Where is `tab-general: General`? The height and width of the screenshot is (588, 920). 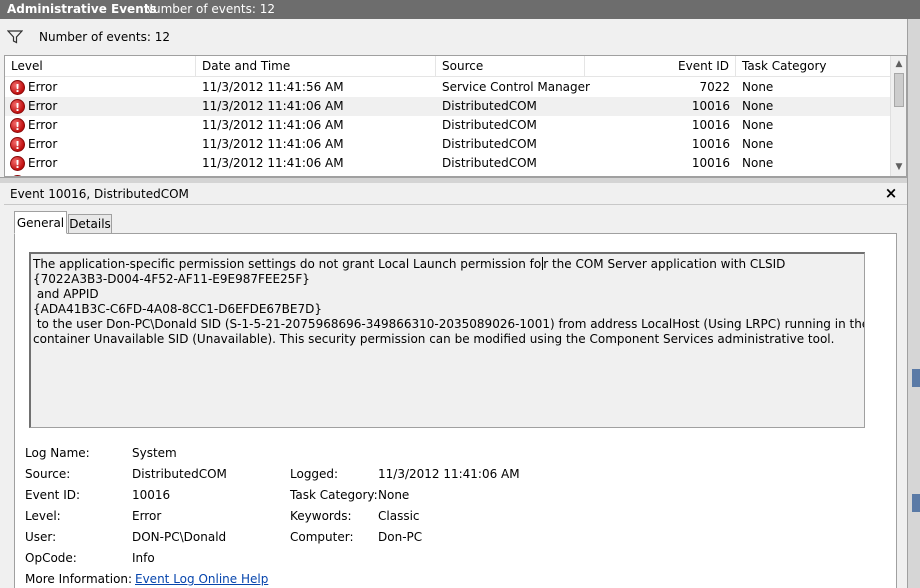
tab-general: General is located at coordinates (40, 222).